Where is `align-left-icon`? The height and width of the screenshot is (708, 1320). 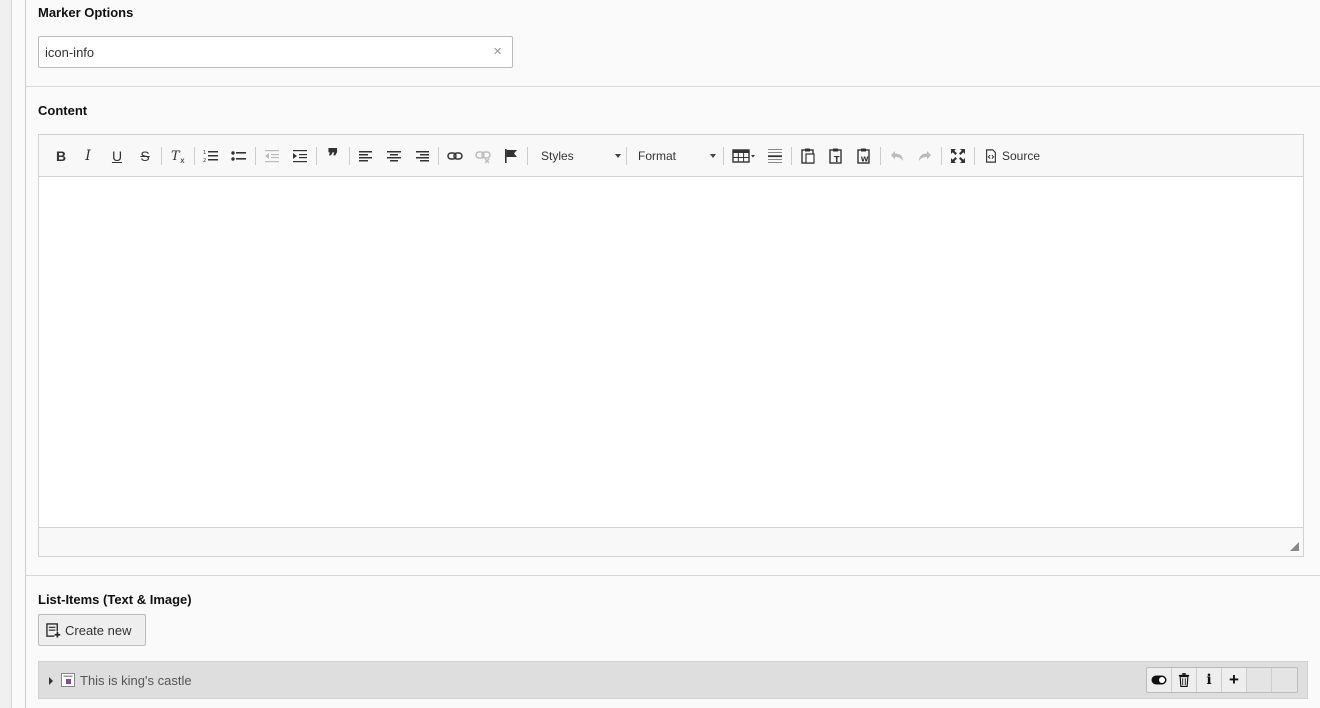 align-left-icon is located at coordinates (365, 156).